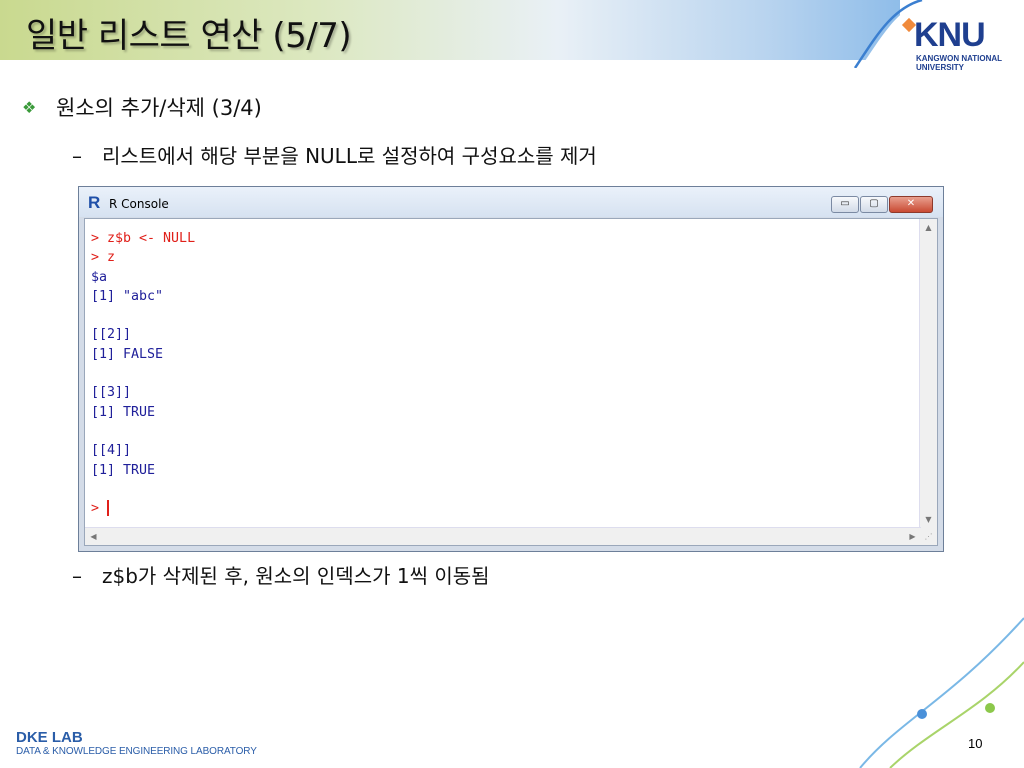 The image size is (1024, 768). I want to click on console-line: > z, so click(103, 258).